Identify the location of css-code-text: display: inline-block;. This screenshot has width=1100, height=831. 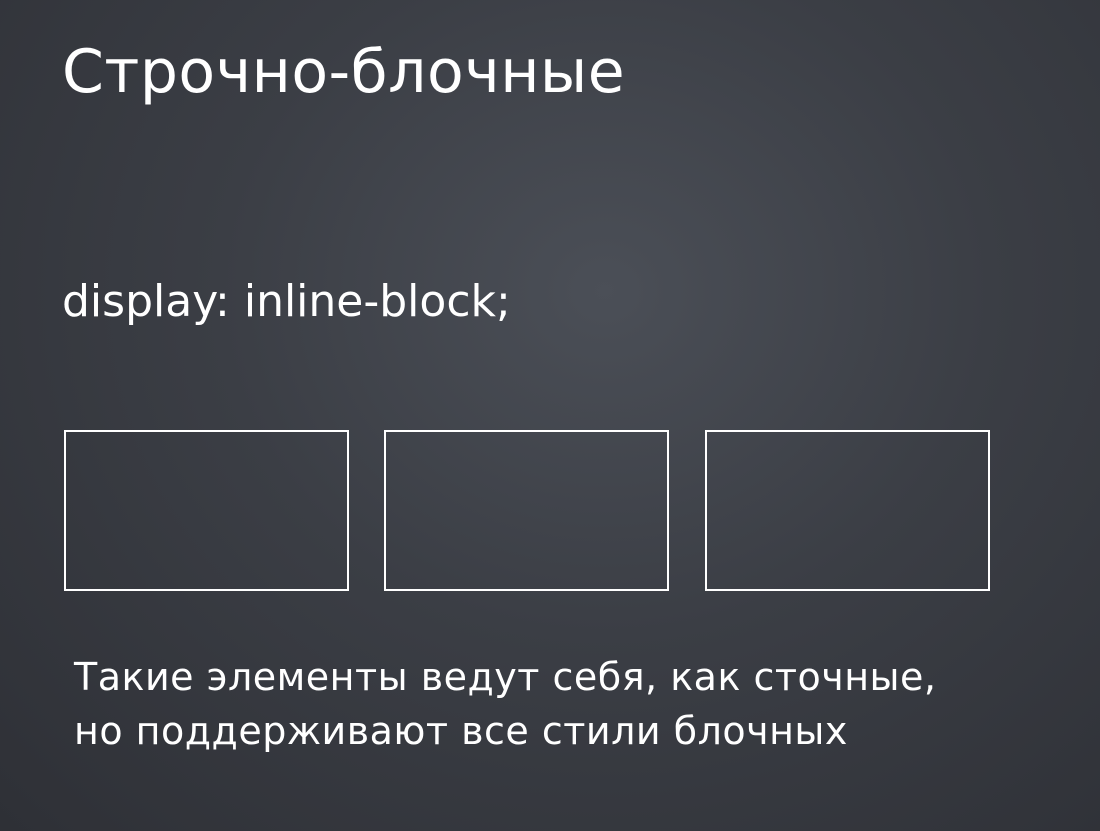
(286, 301).